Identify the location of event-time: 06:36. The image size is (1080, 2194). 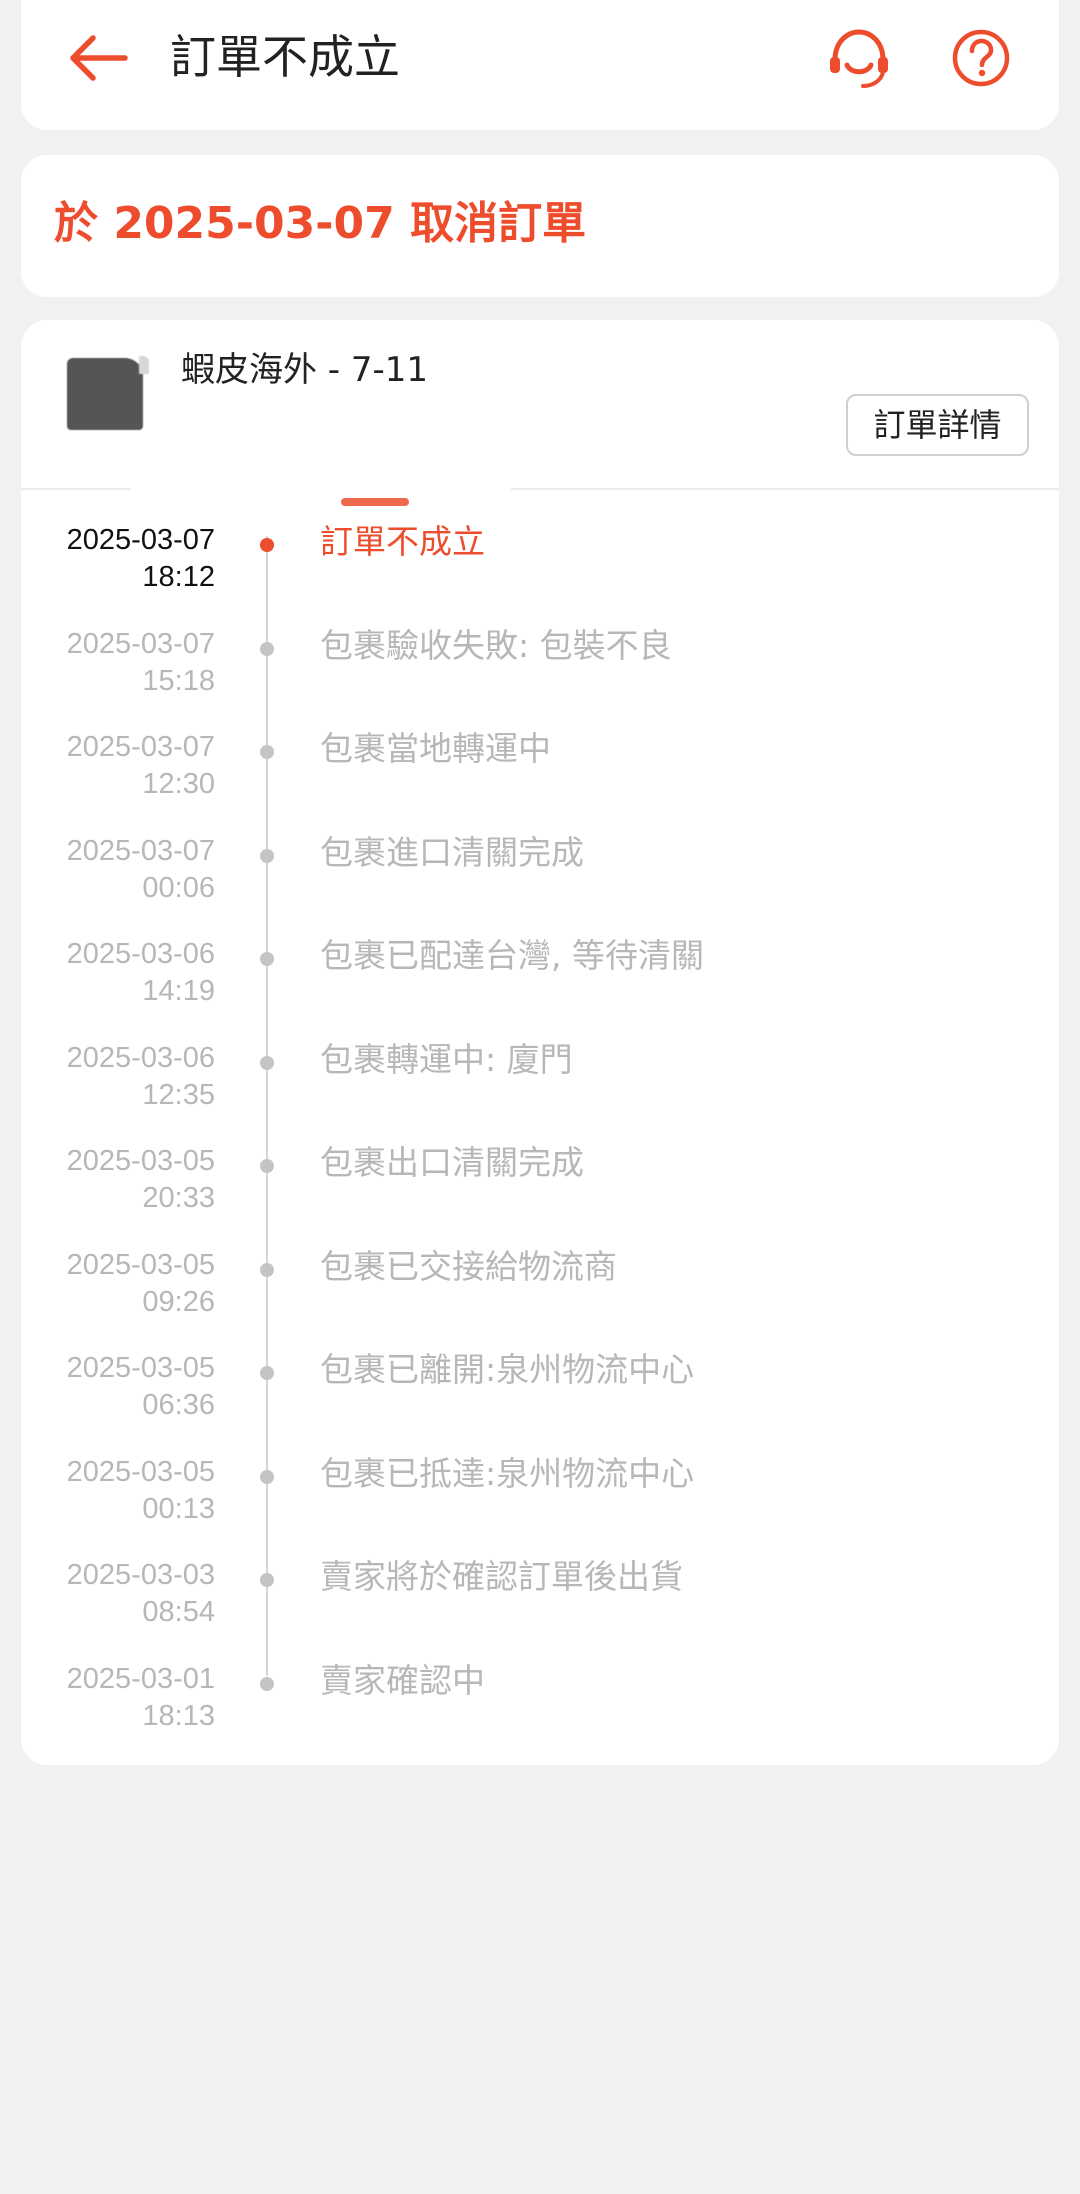
(178, 1405).